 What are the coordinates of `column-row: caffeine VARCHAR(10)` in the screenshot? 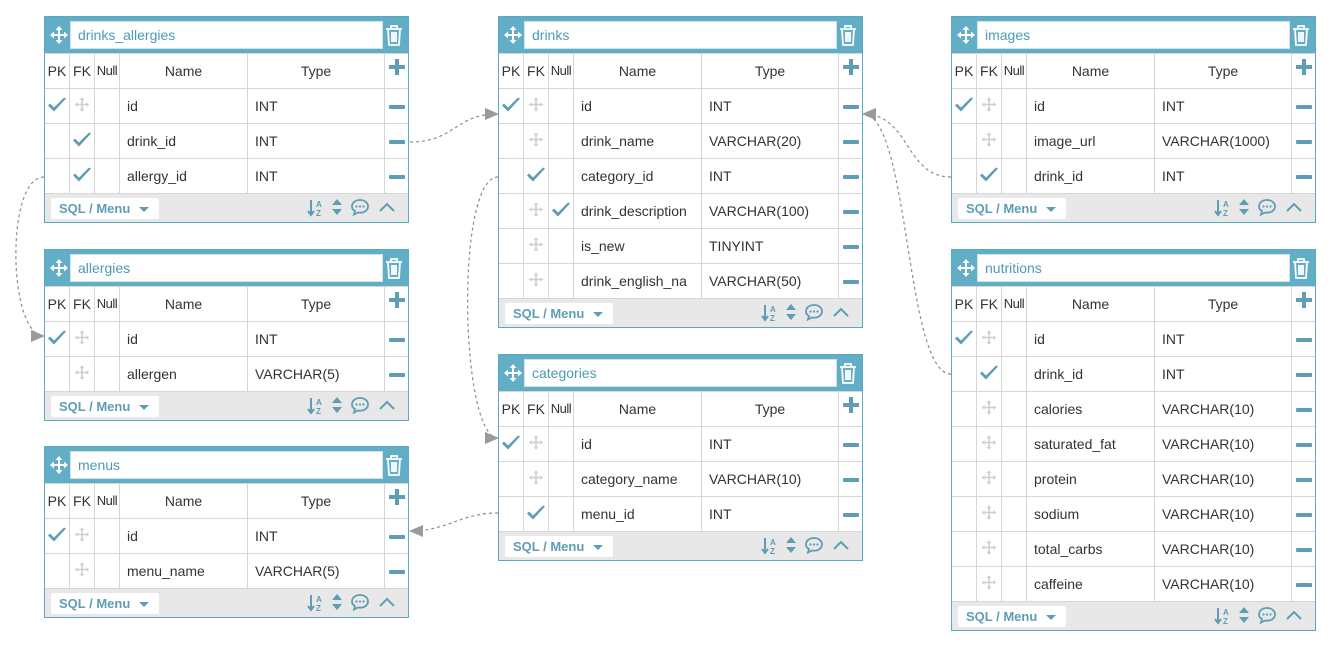 It's located at (1133, 583).